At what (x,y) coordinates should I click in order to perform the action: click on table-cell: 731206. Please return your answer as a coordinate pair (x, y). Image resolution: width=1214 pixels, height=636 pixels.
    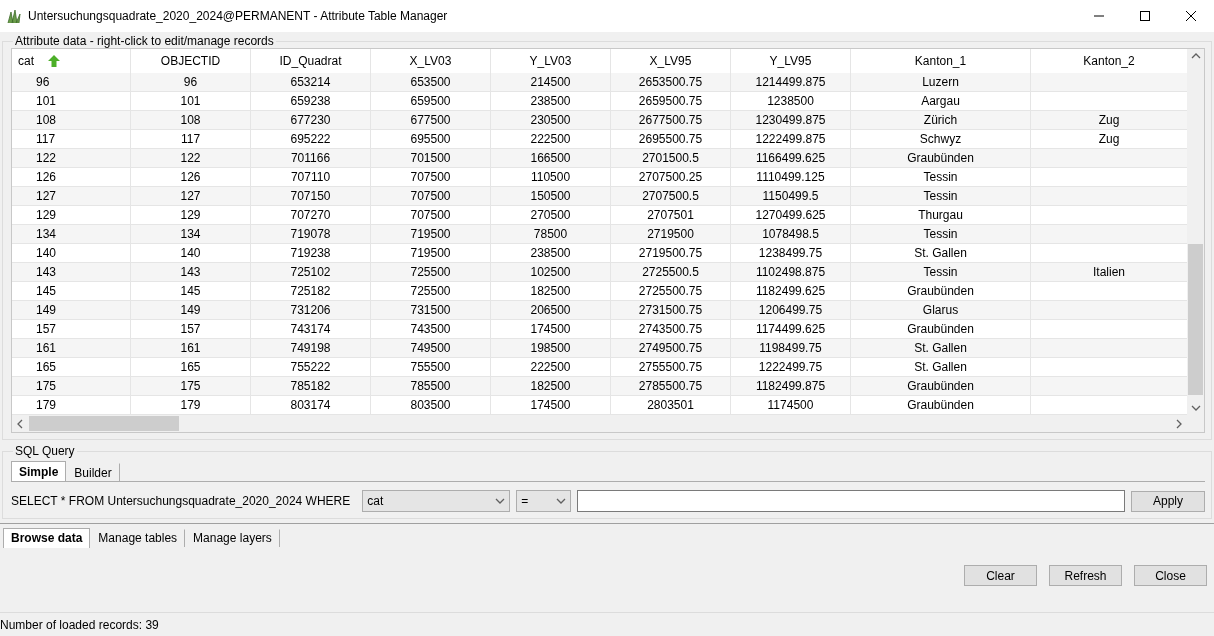
    Looking at the image, I should click on (311, 310).